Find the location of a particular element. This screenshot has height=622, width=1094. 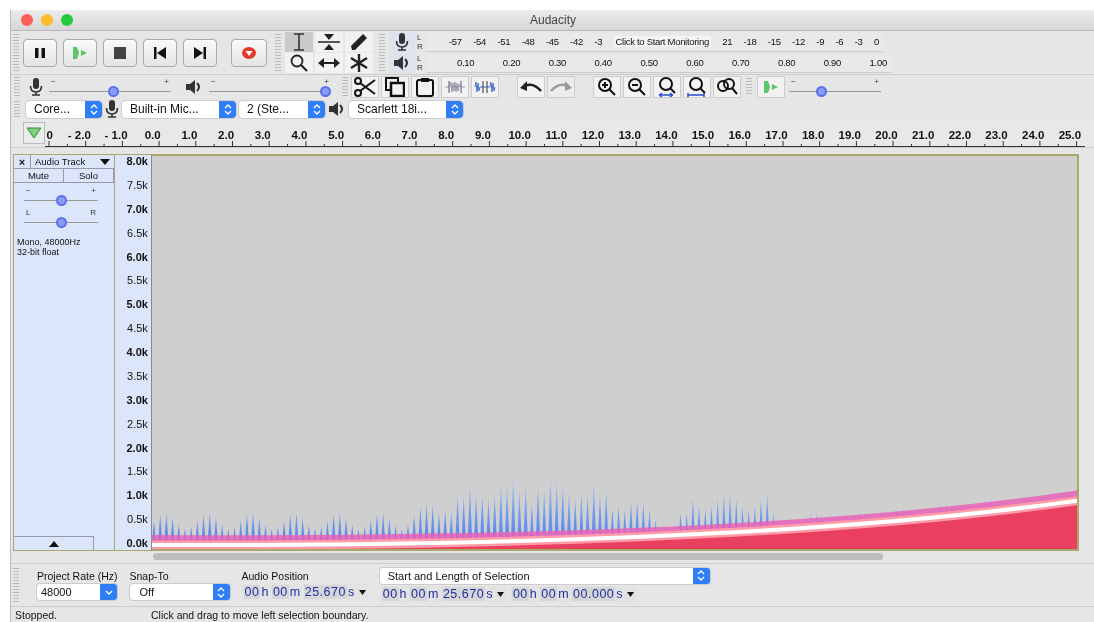

ruler-label: 11.0 is located at coordinates (556, 135).